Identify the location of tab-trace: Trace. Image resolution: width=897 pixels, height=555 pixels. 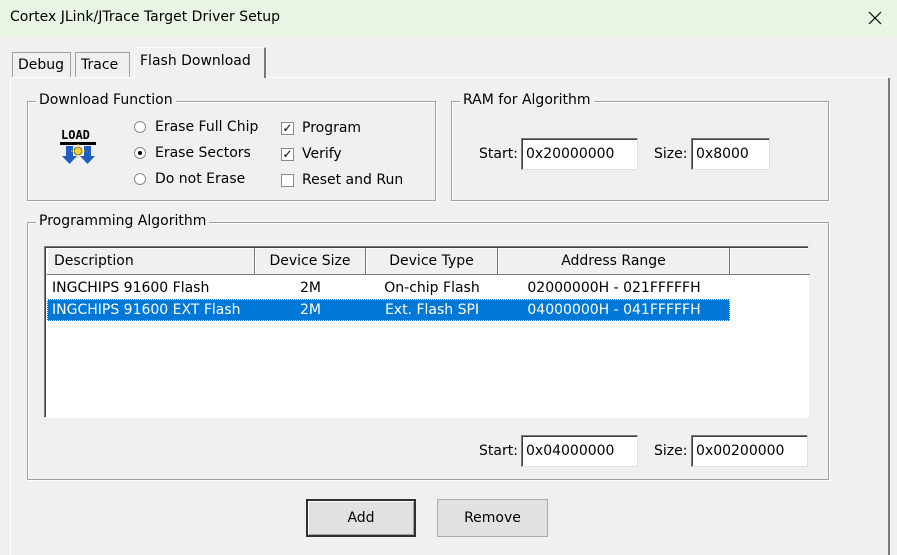
(102, 65).